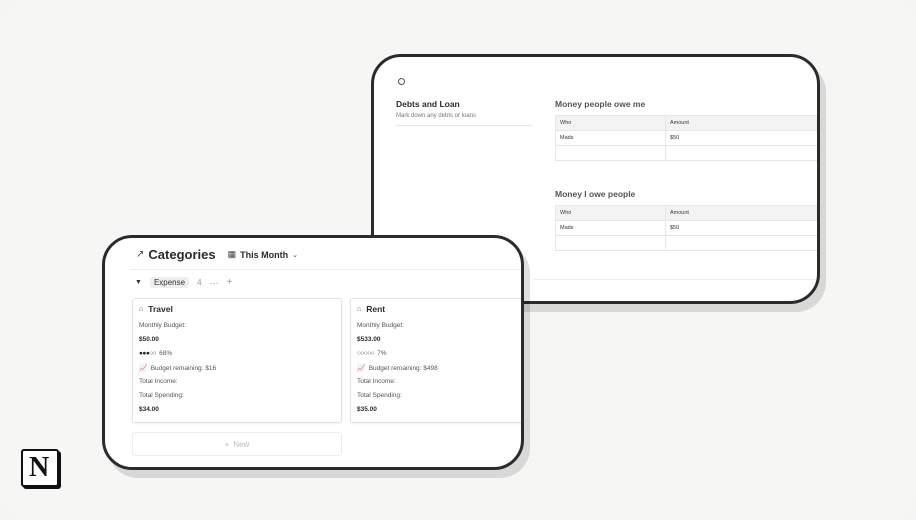  I want to click on spending-value: $35.00, so click(367, 409).